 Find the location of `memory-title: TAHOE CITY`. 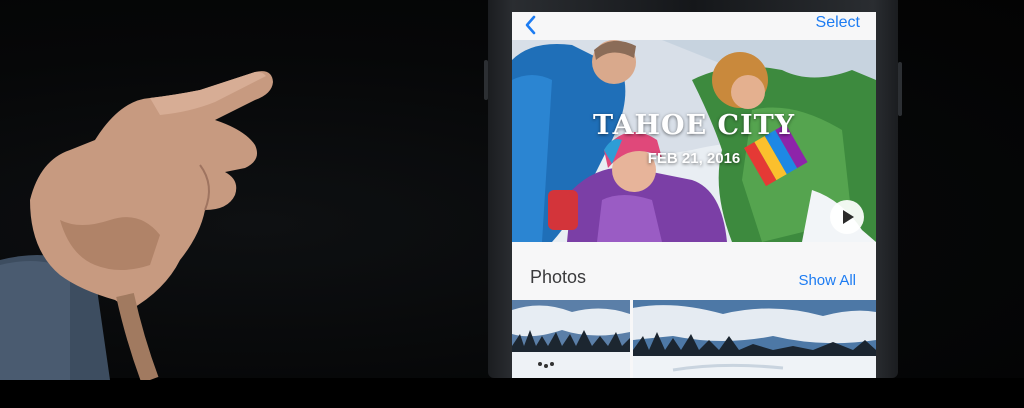

memory-title: TAHOE CITY is located at coordinates (694, 125).